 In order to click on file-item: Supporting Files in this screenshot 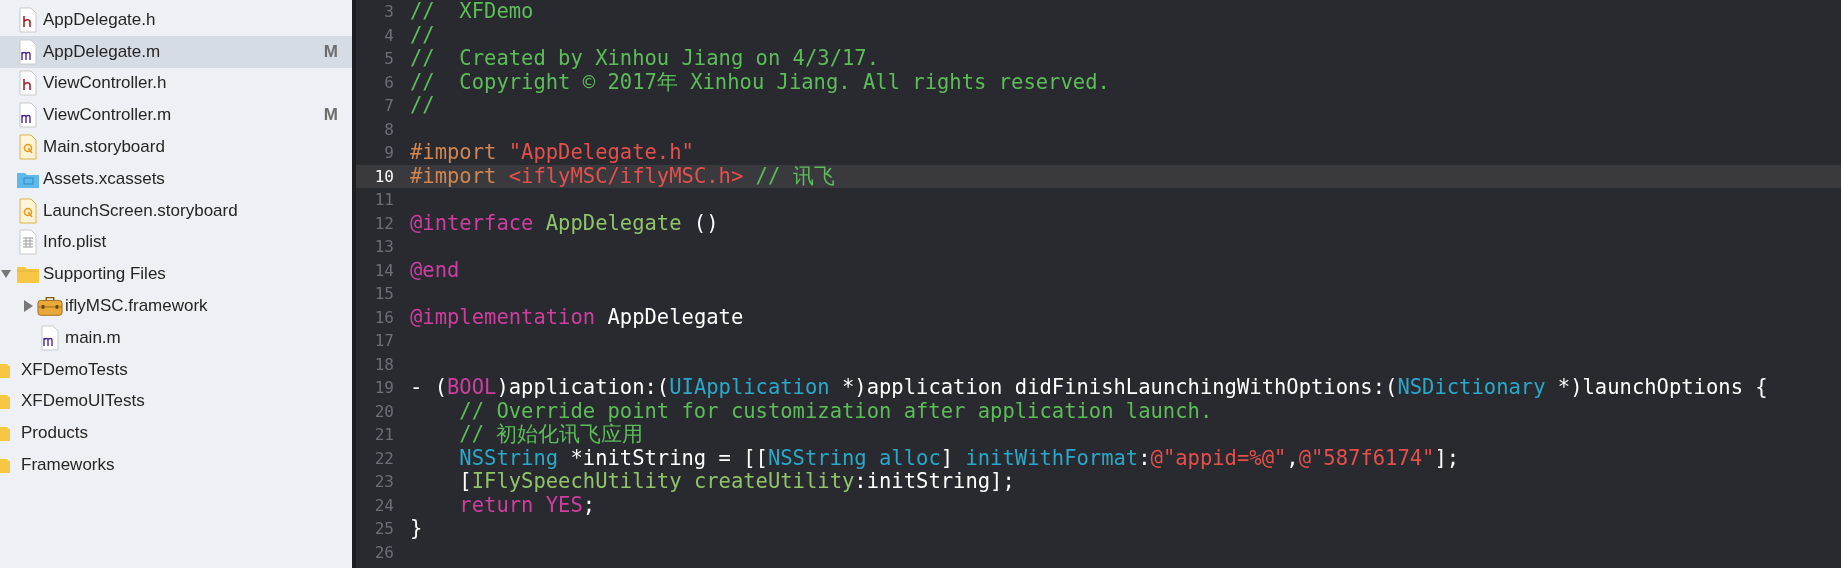, I will do `click(176, 274)`.